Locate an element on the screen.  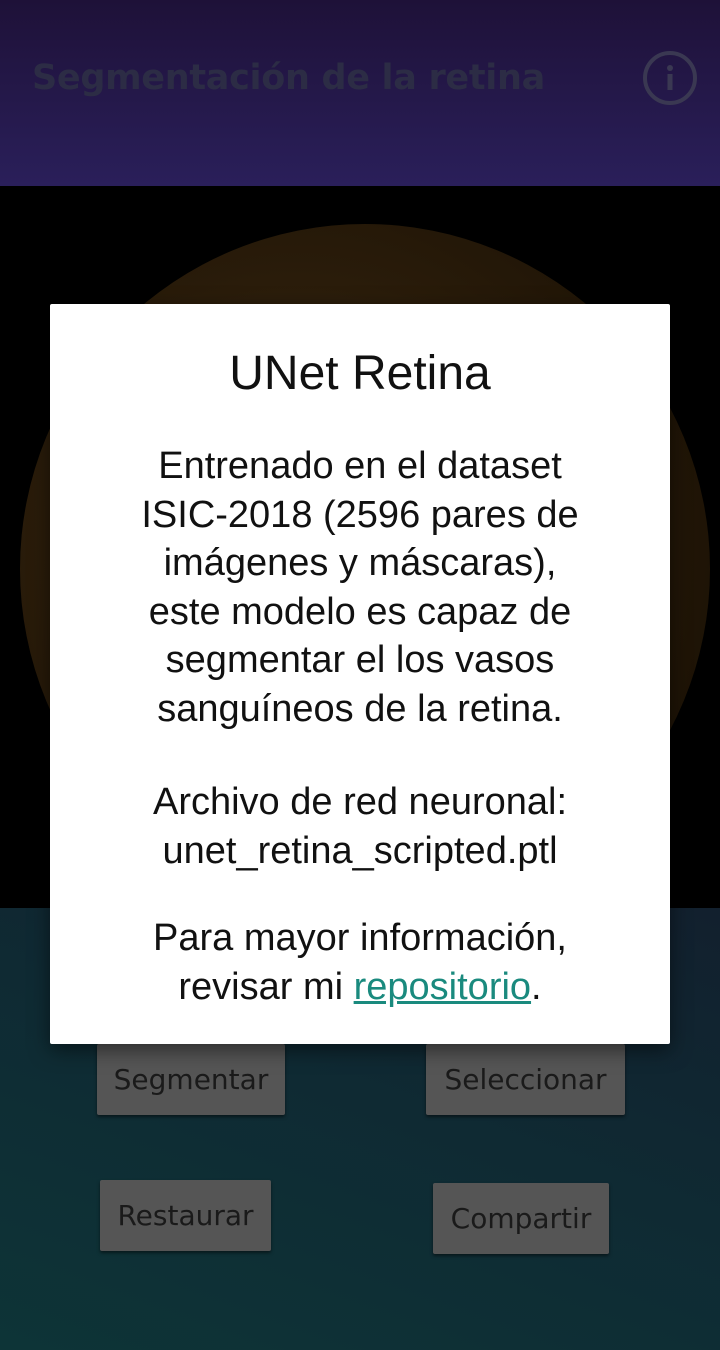
description-line: este modelo es capaz de is located at coordinates (360, 611).